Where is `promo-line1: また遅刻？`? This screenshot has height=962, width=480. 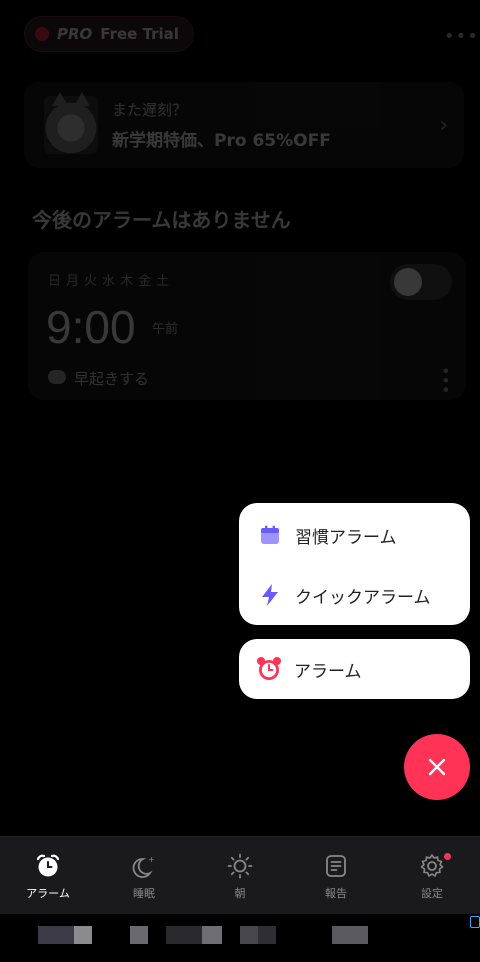
promo-line1: また遅刻？ is located at coordinates (150, 110).